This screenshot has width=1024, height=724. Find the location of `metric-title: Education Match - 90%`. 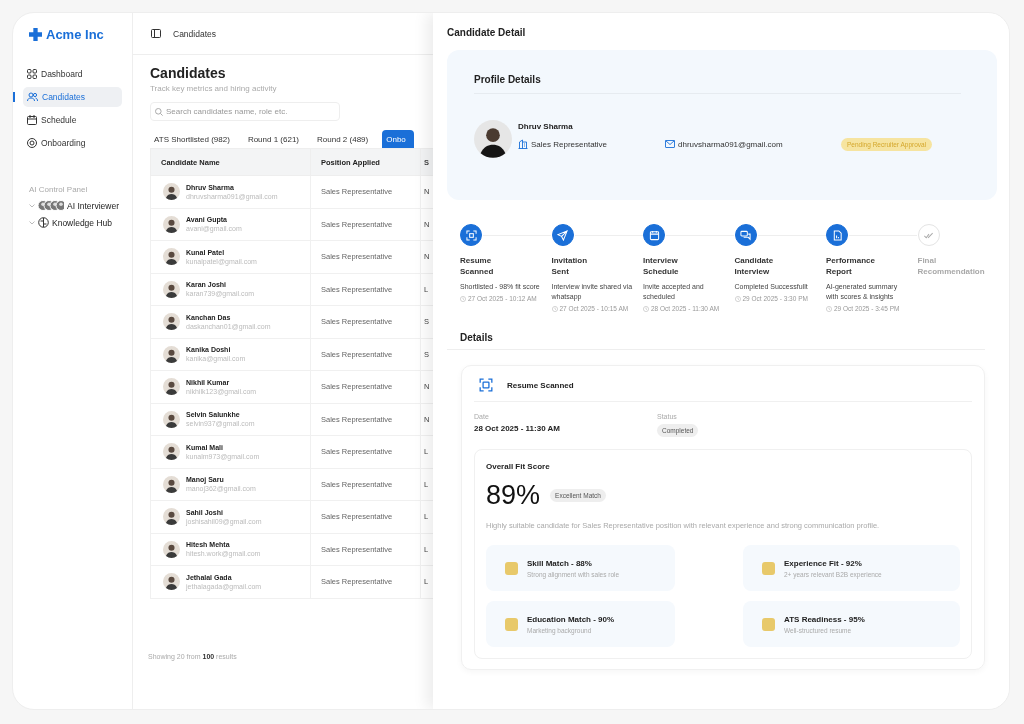

metric-title: Education Match - 90% is located at coordinates (571, 619).